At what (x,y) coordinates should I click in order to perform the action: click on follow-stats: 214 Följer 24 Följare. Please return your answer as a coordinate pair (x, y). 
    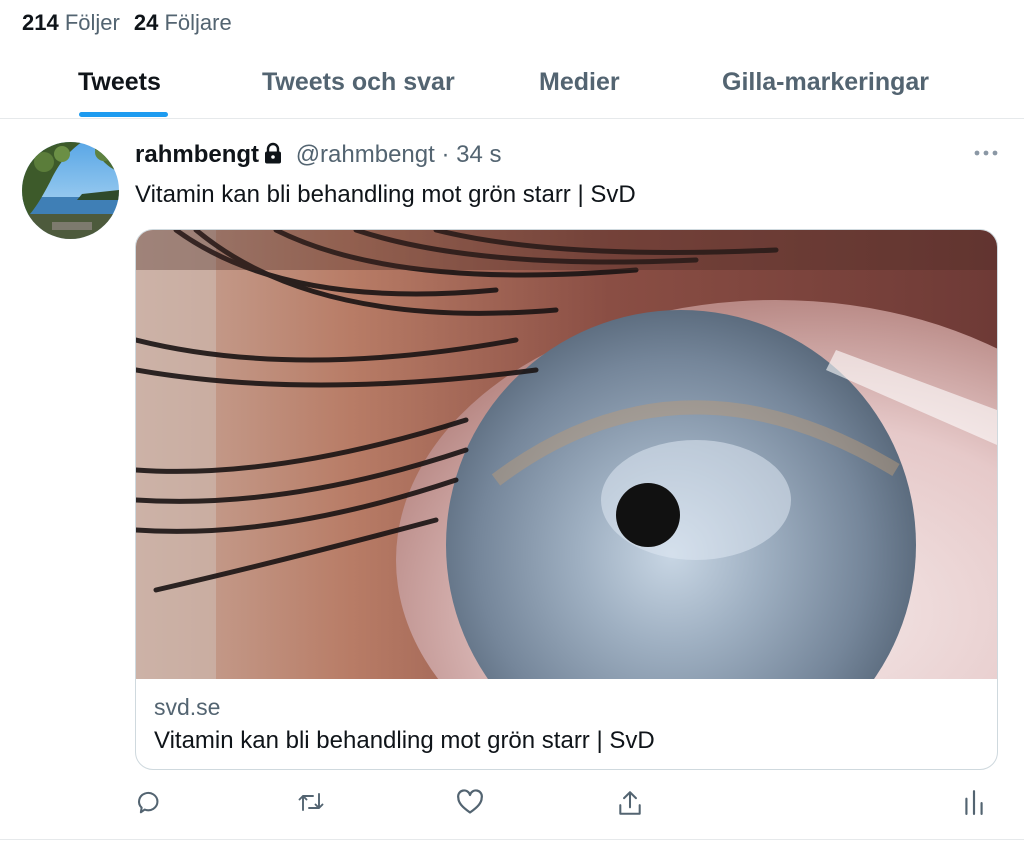
    Looking at the image, I should click on (127, 23).